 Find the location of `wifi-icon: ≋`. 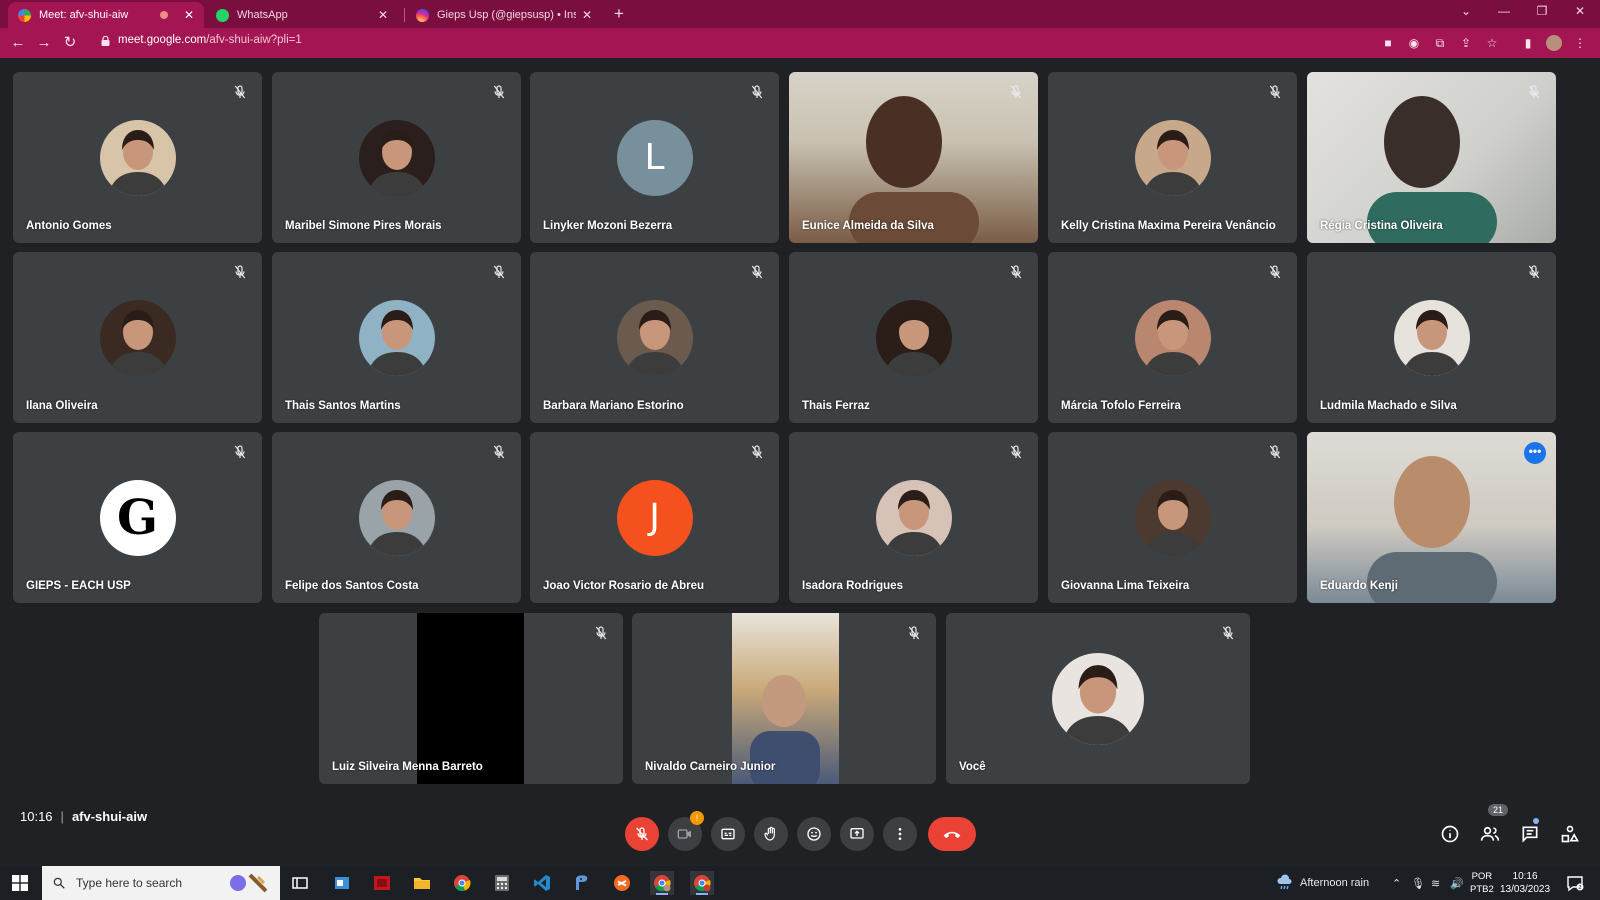

wifi-icon: ≋ is located at coordinates (1435, 883).